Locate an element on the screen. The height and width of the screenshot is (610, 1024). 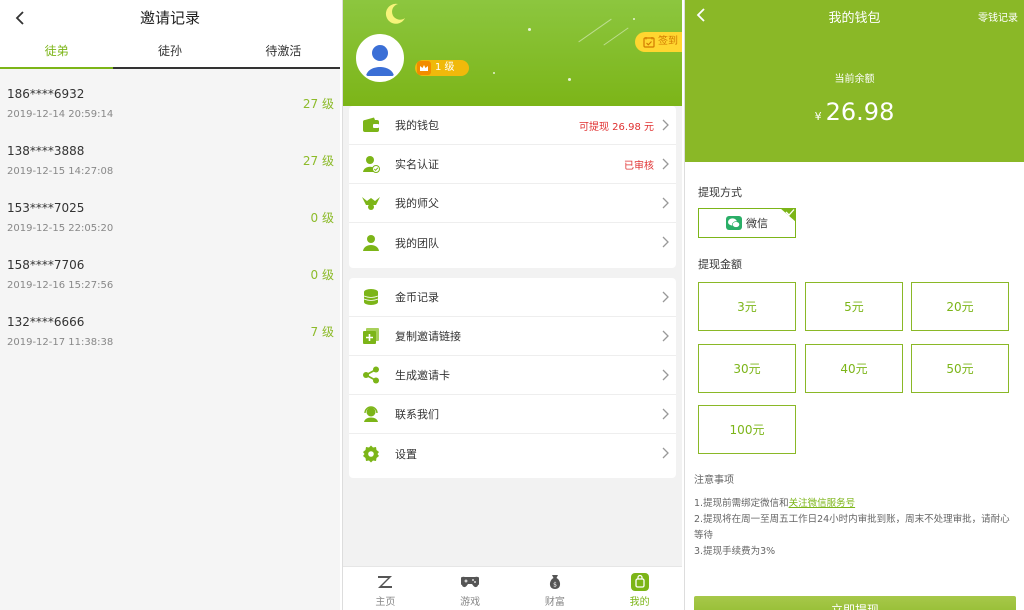
moon-icon is located at coordinates (395, 14).